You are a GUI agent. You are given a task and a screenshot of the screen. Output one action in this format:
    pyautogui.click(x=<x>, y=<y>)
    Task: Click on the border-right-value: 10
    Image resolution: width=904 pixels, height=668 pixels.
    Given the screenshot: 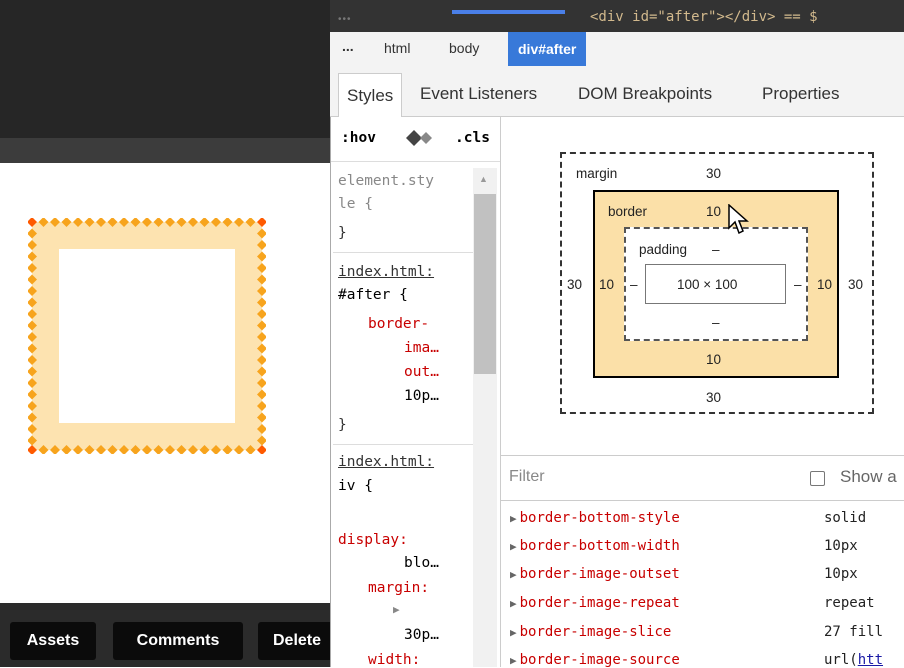 What is the action you would take?
    pyautogui.click(x=824, y=284)
    